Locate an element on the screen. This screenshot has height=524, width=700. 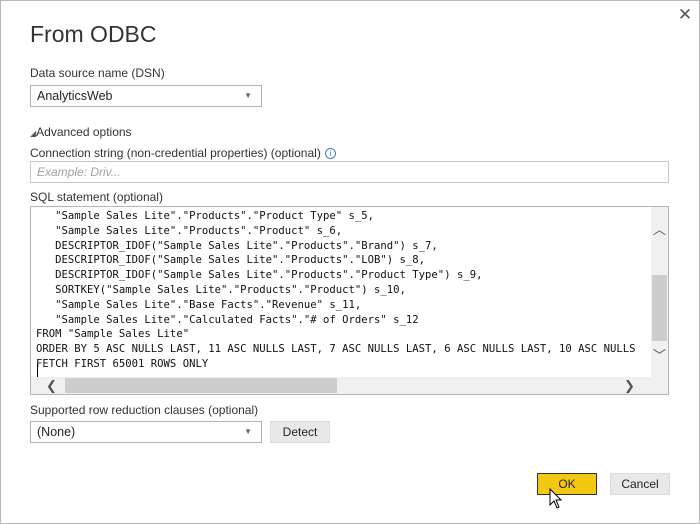
scrollbar-corner is located at coordinates (659, 385).